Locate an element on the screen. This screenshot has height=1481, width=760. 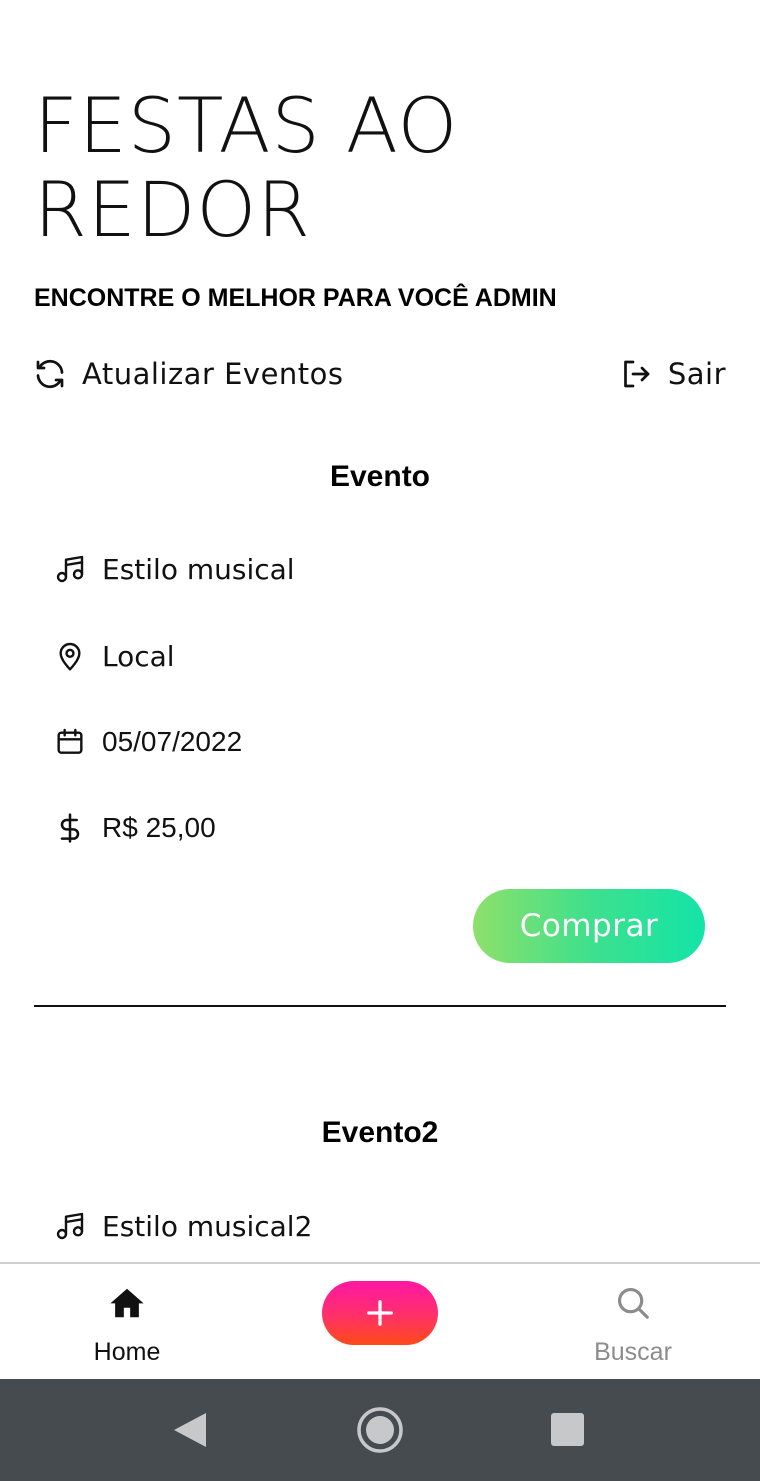
bottom-tab-bar: Home Buscar is located at coordinates (380, 1320).